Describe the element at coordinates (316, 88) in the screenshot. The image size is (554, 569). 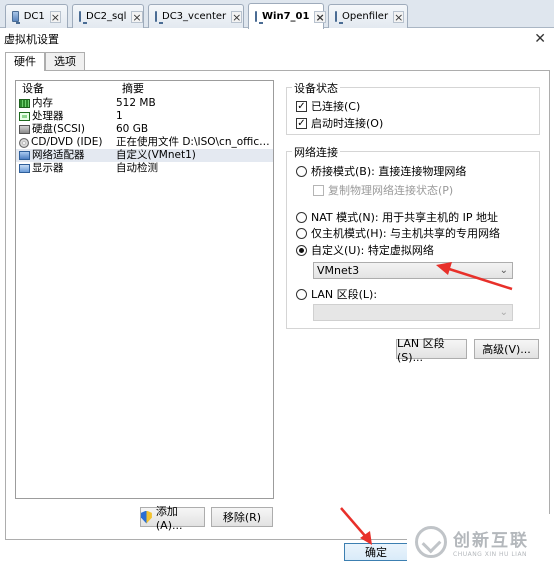
I see `device-status-label: 设备状态` at that location.